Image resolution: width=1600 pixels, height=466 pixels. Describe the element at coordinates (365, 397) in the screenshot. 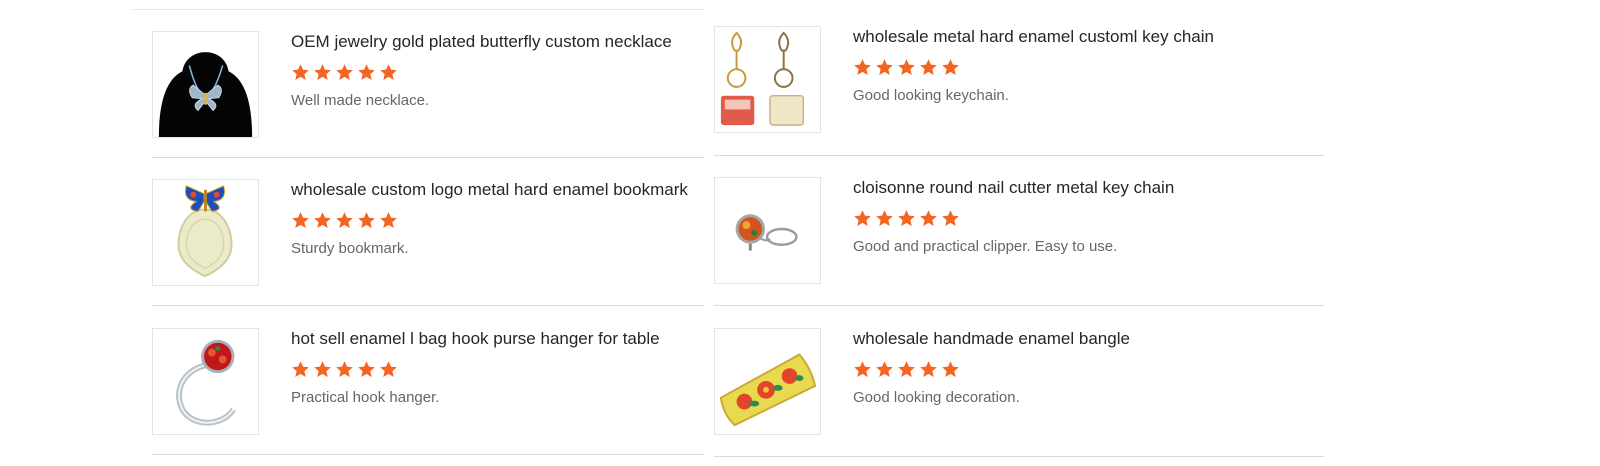

I see `review-text: Practical hook hanger.` at that location.